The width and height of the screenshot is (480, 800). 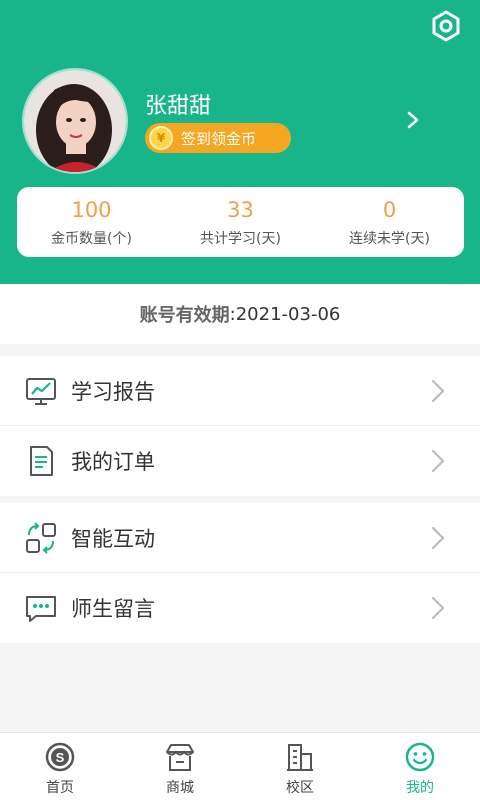 What do you see at coordinates (113, 391) in the screenshot?
I see `menu-item-label: 学习报告` at bounding box center [113, 391].